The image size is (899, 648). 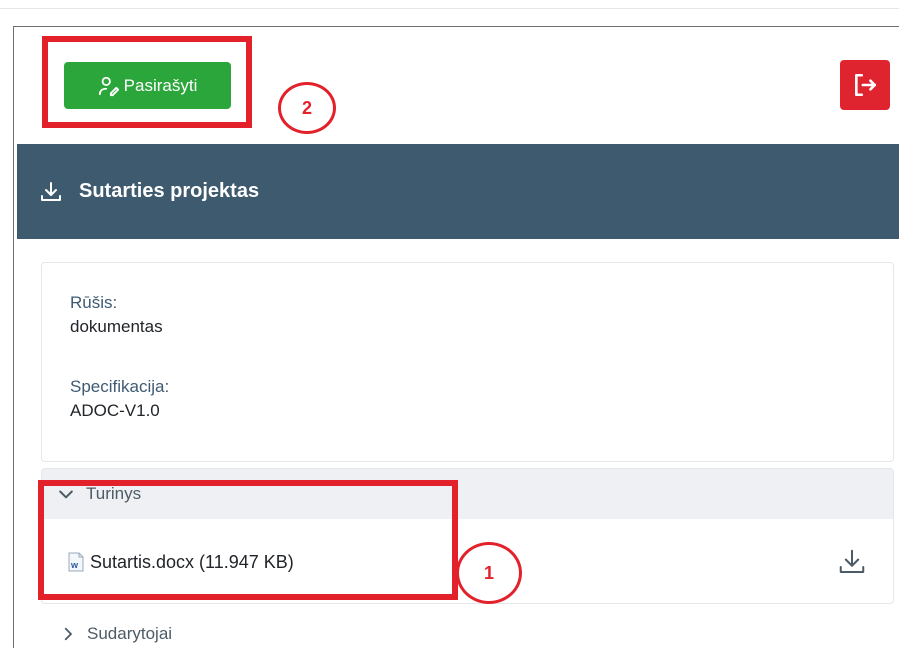 I want to click on document-header: Sutarties projektas, so click(x=458, y=191).